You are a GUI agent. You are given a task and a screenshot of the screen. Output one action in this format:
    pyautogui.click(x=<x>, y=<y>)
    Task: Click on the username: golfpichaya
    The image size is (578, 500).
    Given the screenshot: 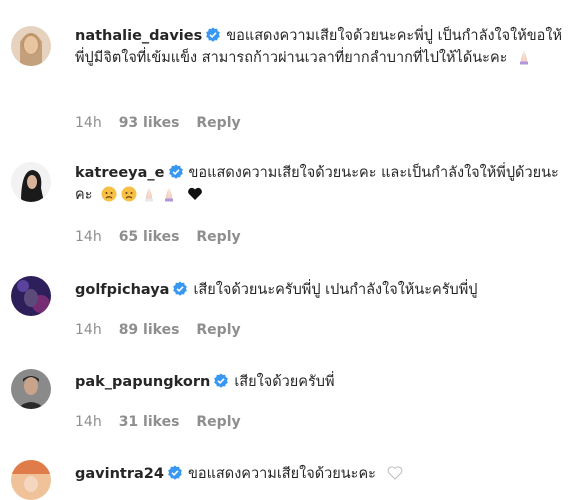 What is the action you would take?
    pyautogui.click(x=122, y=290)
    